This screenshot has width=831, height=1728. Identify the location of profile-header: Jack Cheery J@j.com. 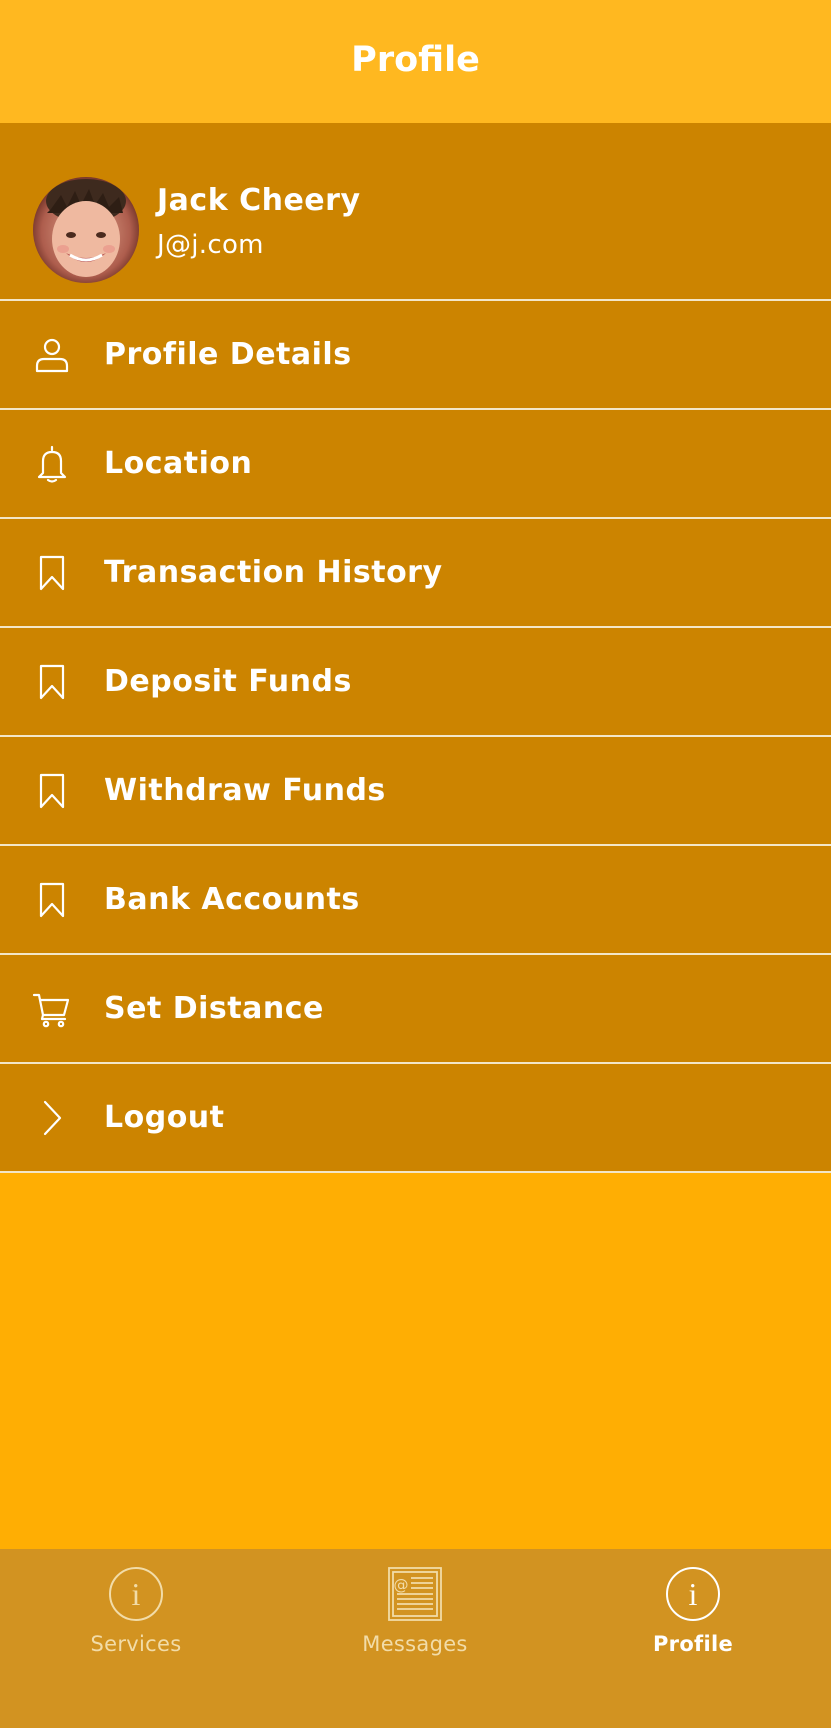
(415, 212).